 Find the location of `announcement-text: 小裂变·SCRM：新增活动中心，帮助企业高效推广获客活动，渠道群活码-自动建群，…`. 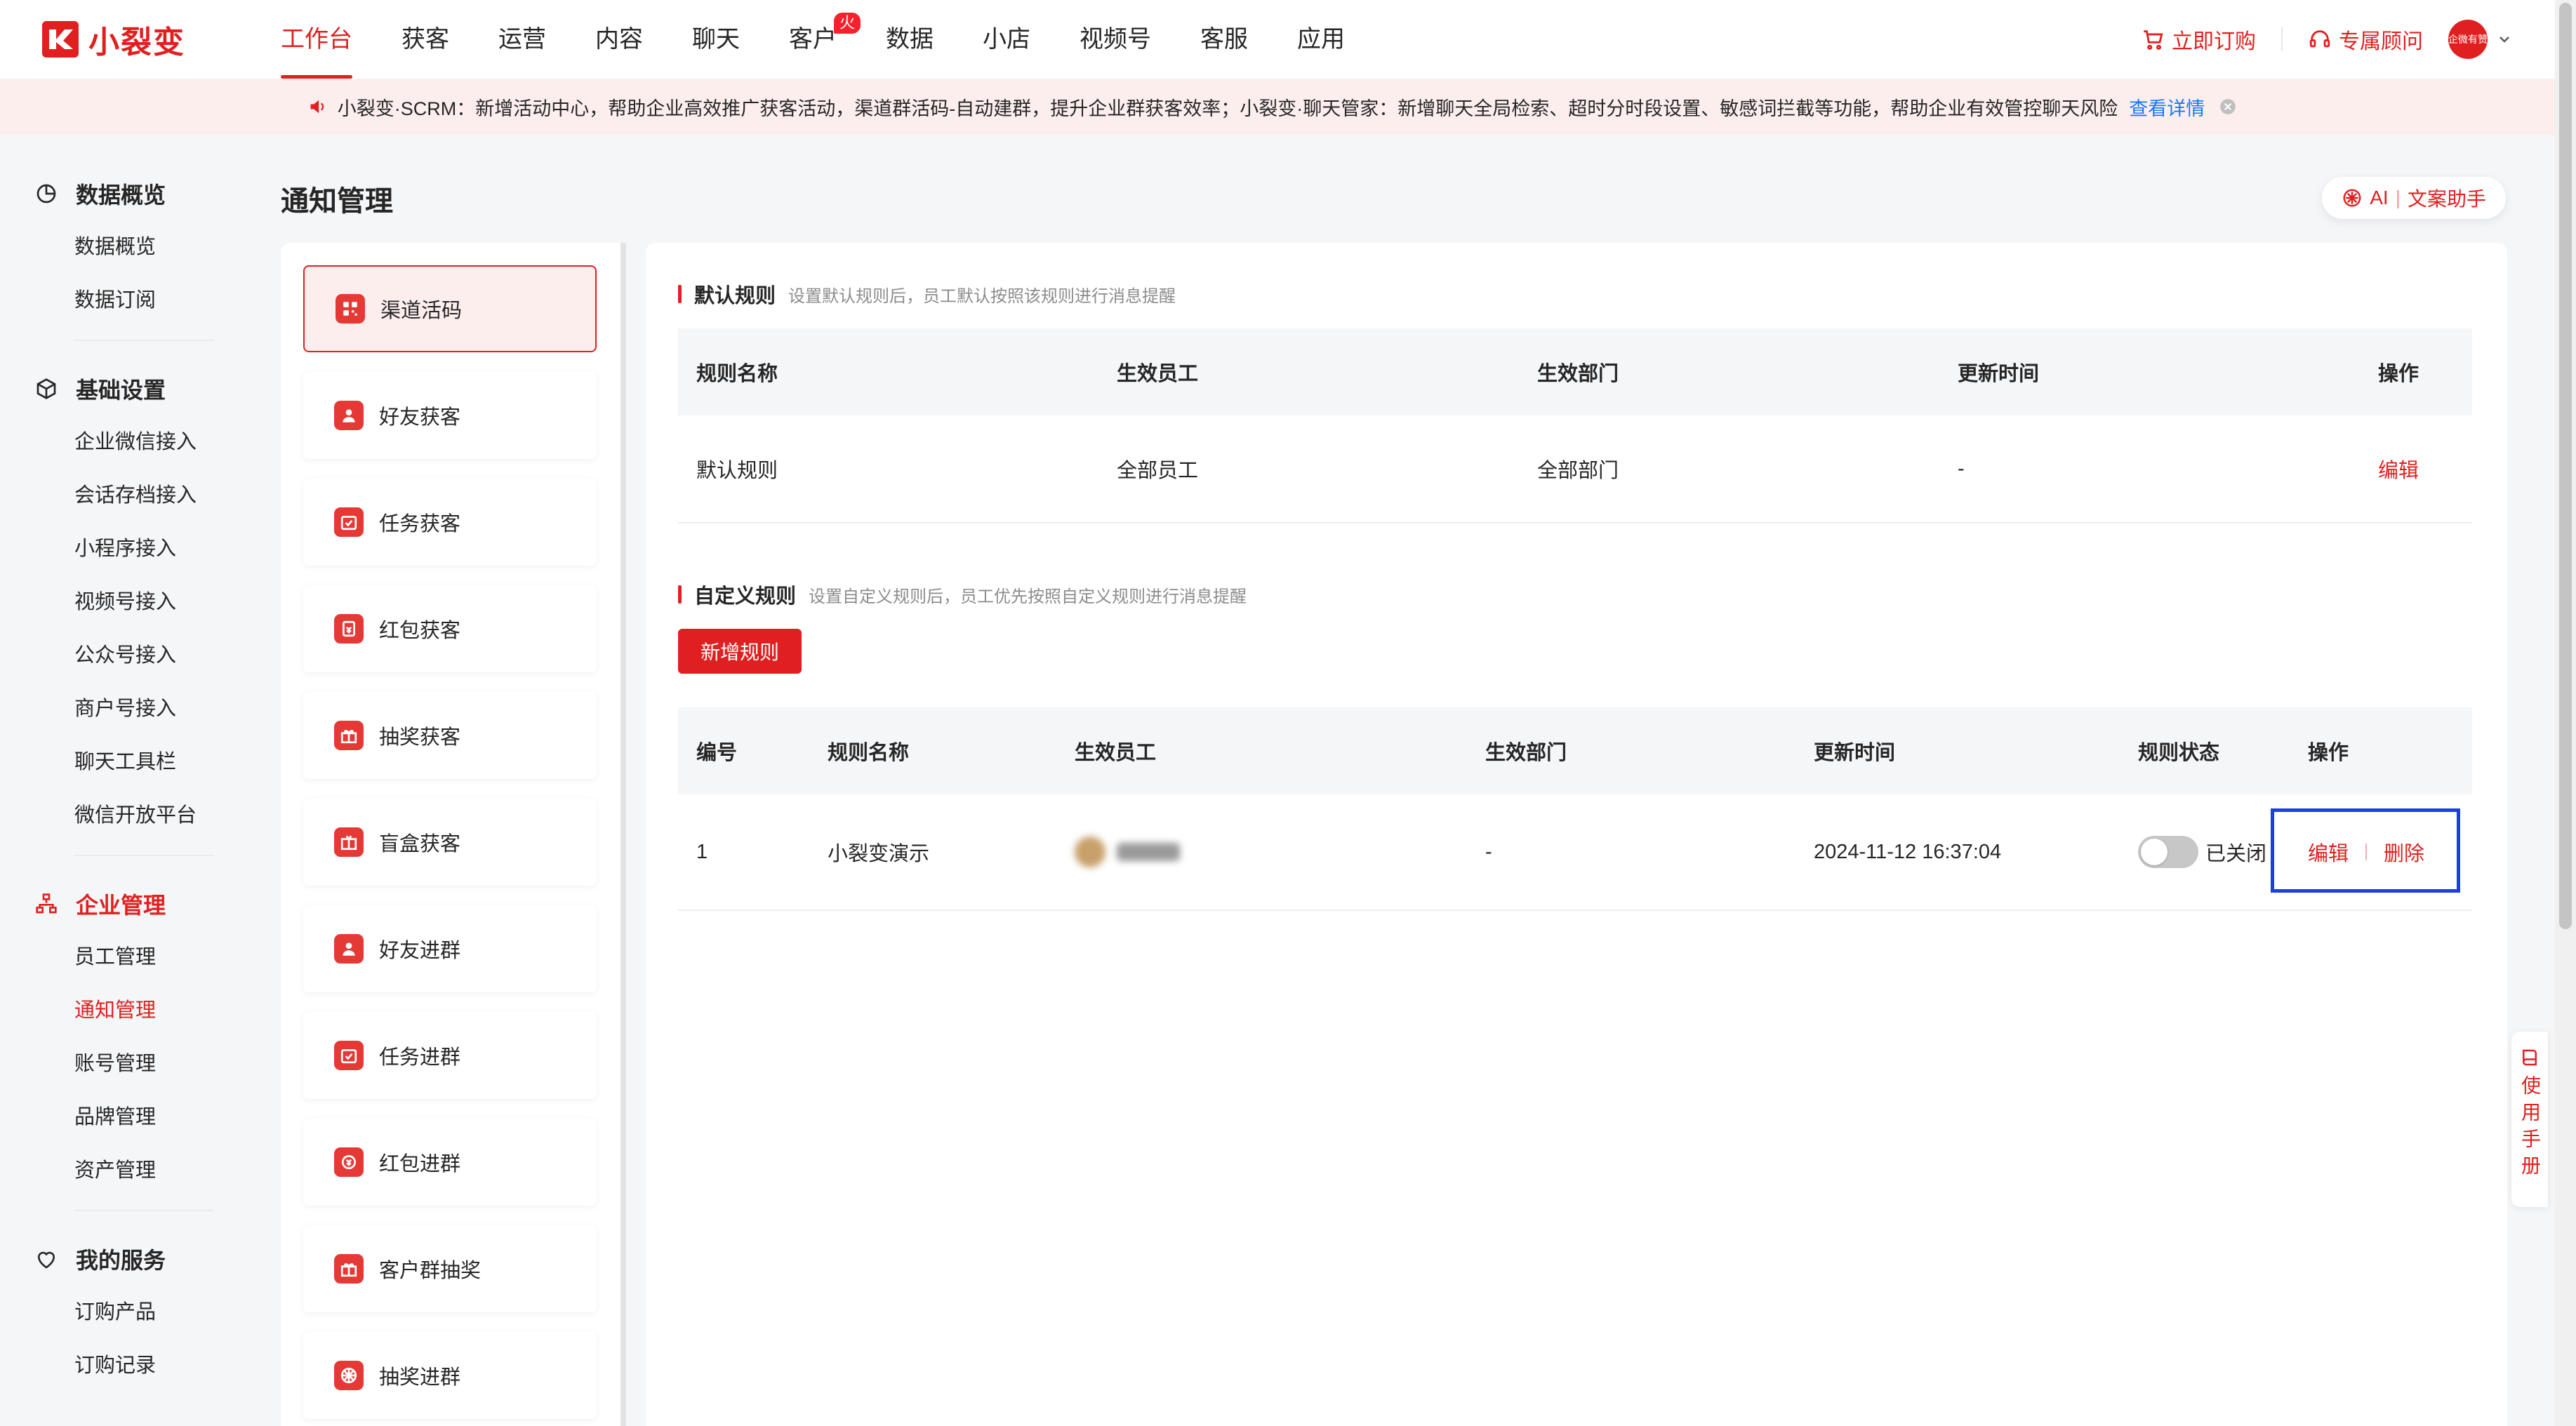

announcement-text: 小裂变·SCRM：新增活动中心，帮助企业高效推广获客活动，渠道群活码-自动建群，… is located at coordinates (1227, 108).